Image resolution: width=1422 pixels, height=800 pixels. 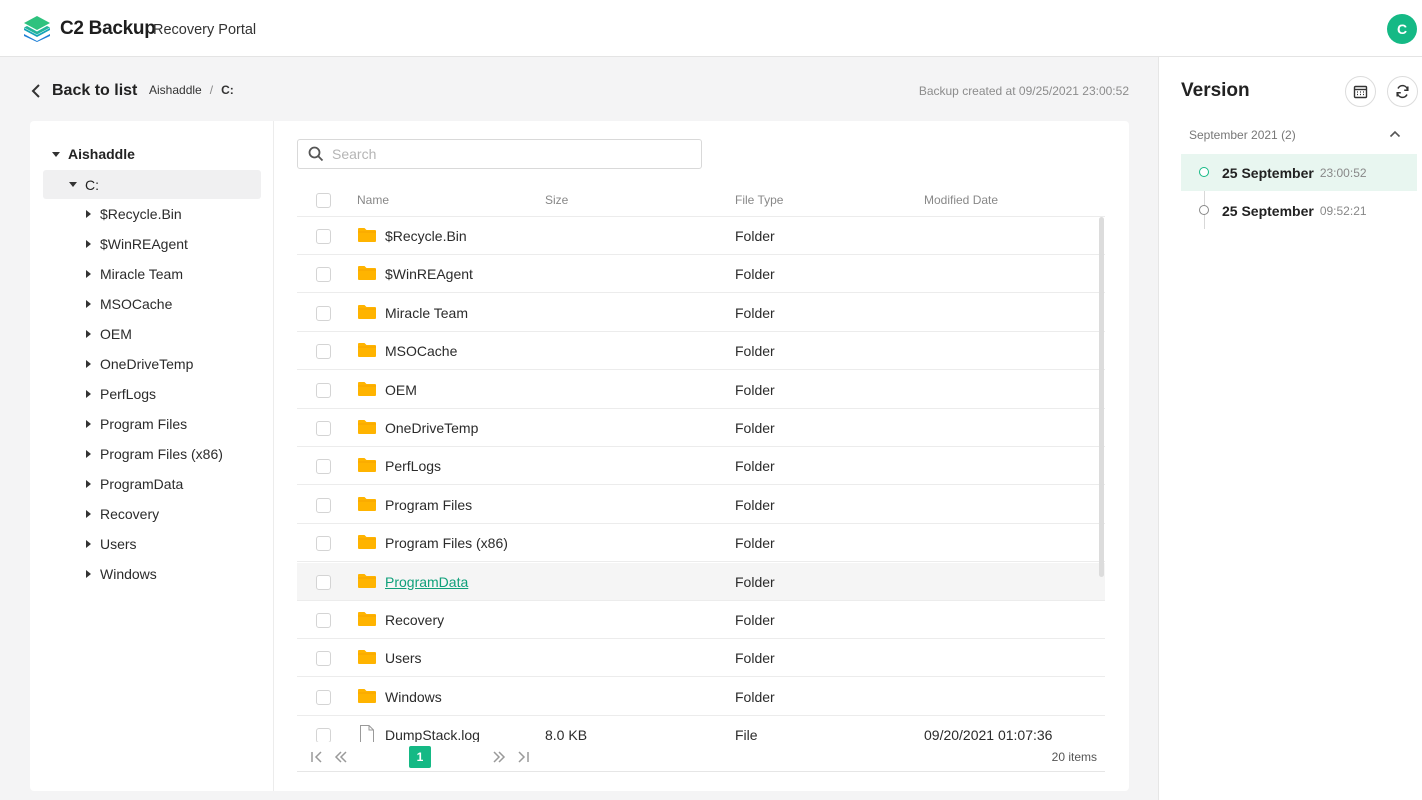 What do you see at coordinates (701, 236) in the screenshot?
I see `table-row: $Recycle.Bin Folder` at bounding box center [701, 236].